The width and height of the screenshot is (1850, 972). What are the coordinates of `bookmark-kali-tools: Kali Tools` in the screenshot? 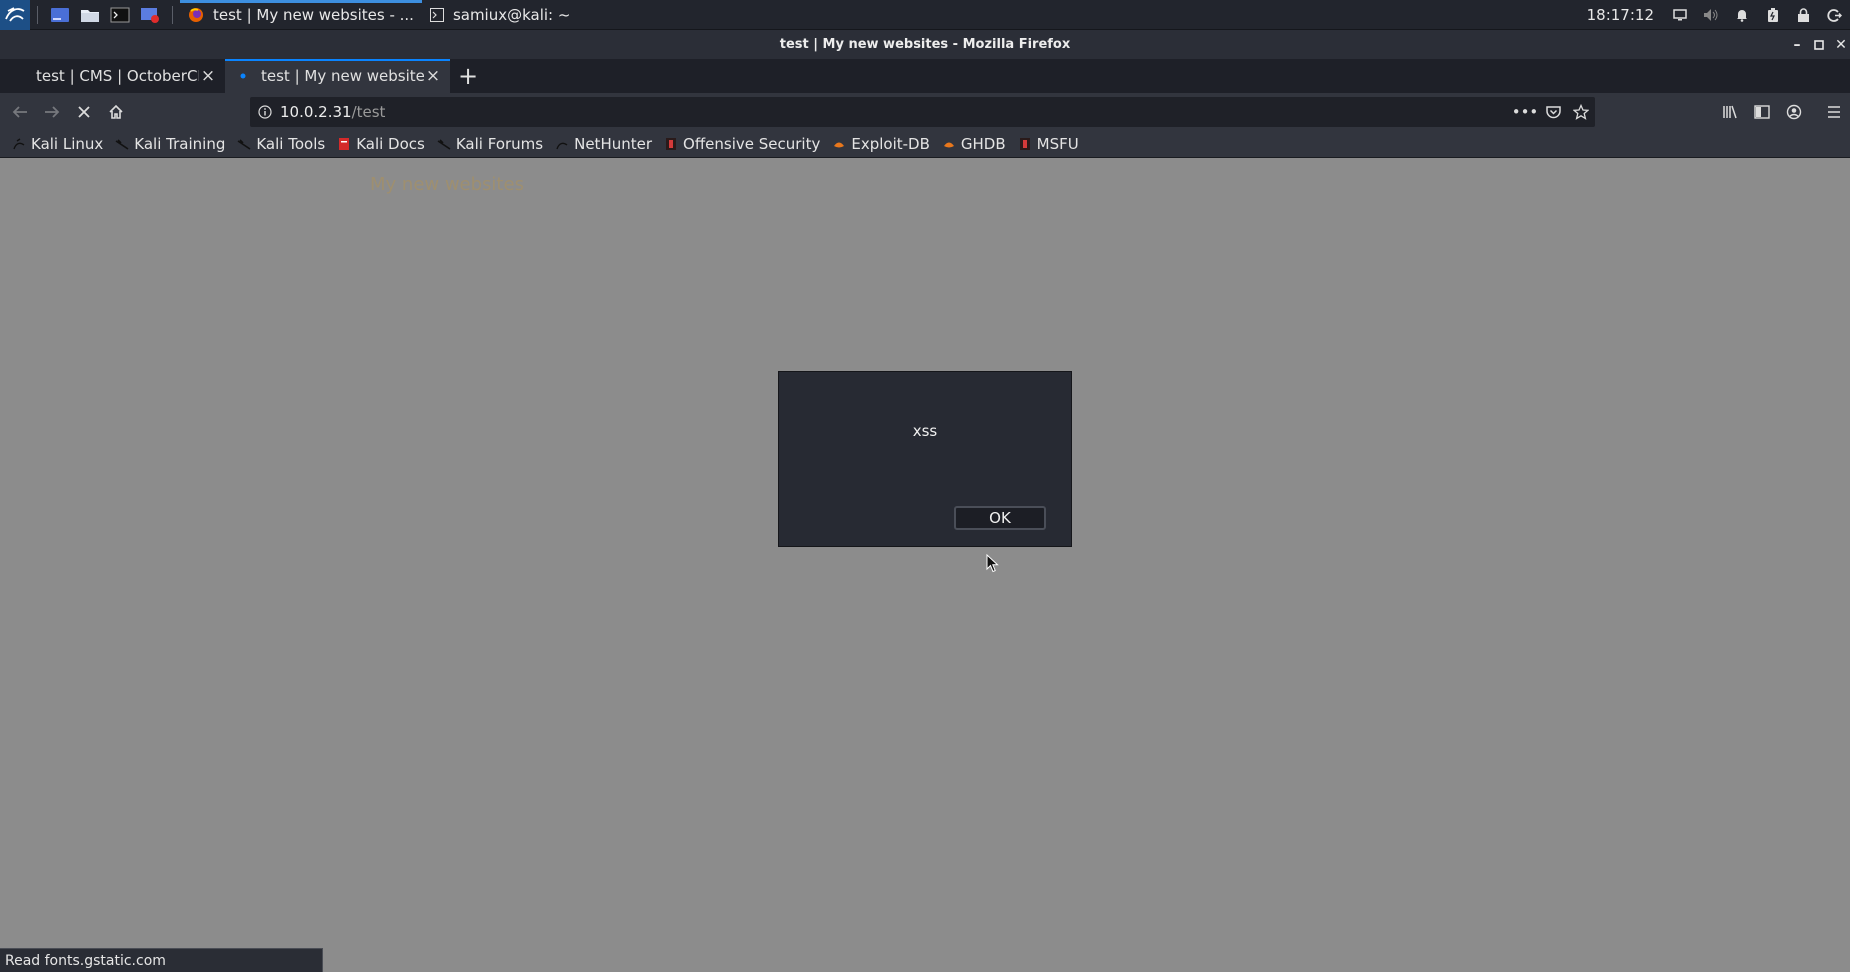 It's located at (281, 144).